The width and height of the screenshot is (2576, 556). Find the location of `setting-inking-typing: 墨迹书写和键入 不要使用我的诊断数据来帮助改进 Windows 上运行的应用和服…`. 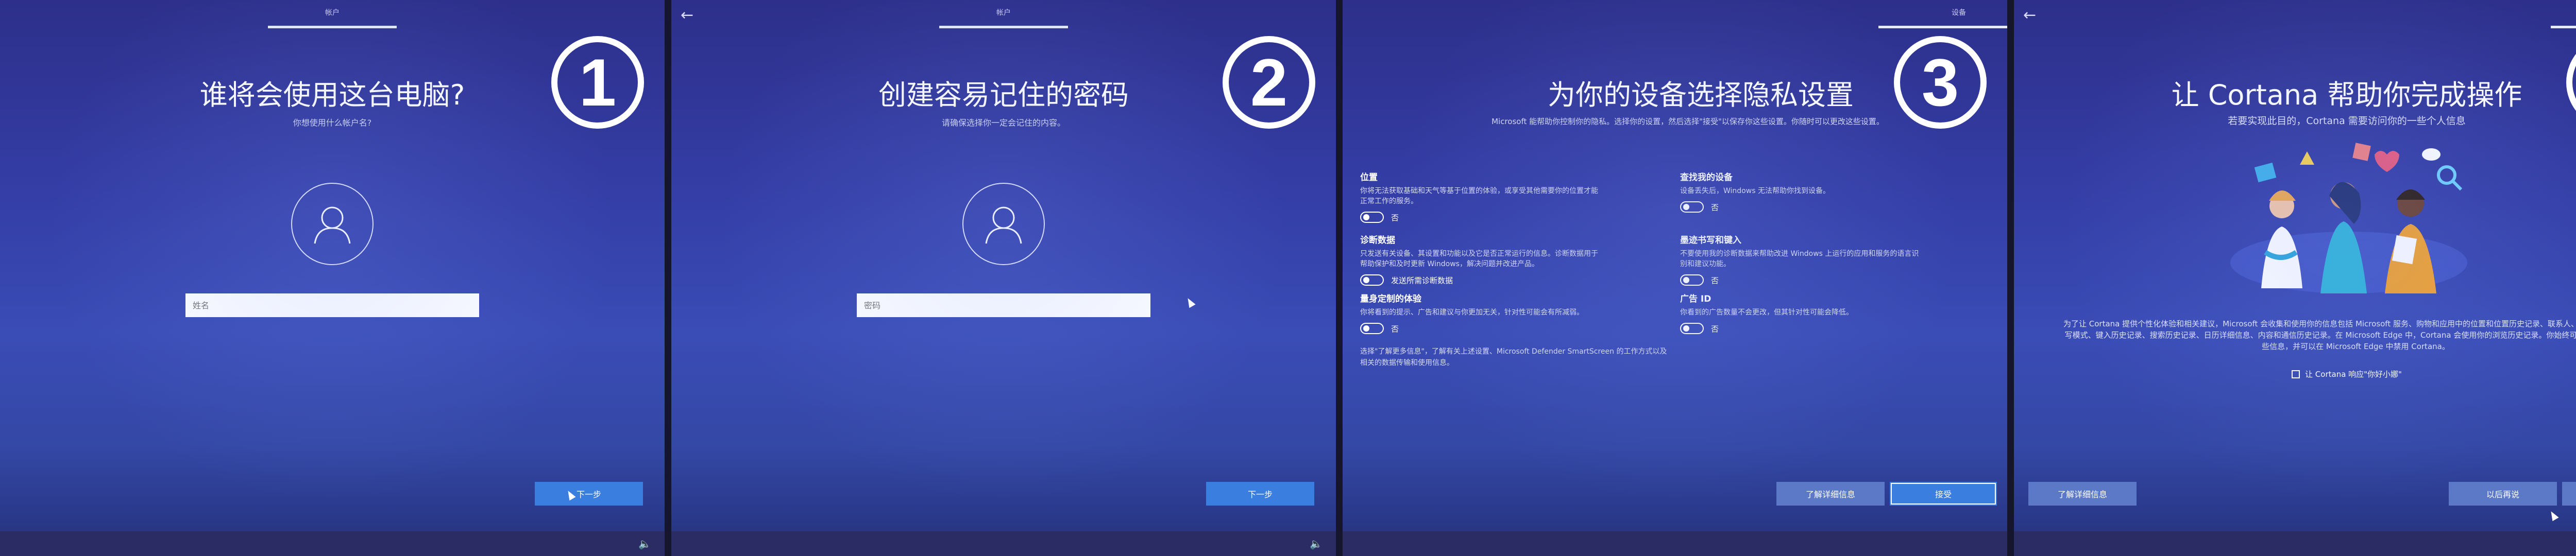

setting-inking-typing: 墨迹书写和键入 不要使用我的诊断数据来帮助改进 Windows 上运行的应用和服… is located at coordinates (1801, 259).